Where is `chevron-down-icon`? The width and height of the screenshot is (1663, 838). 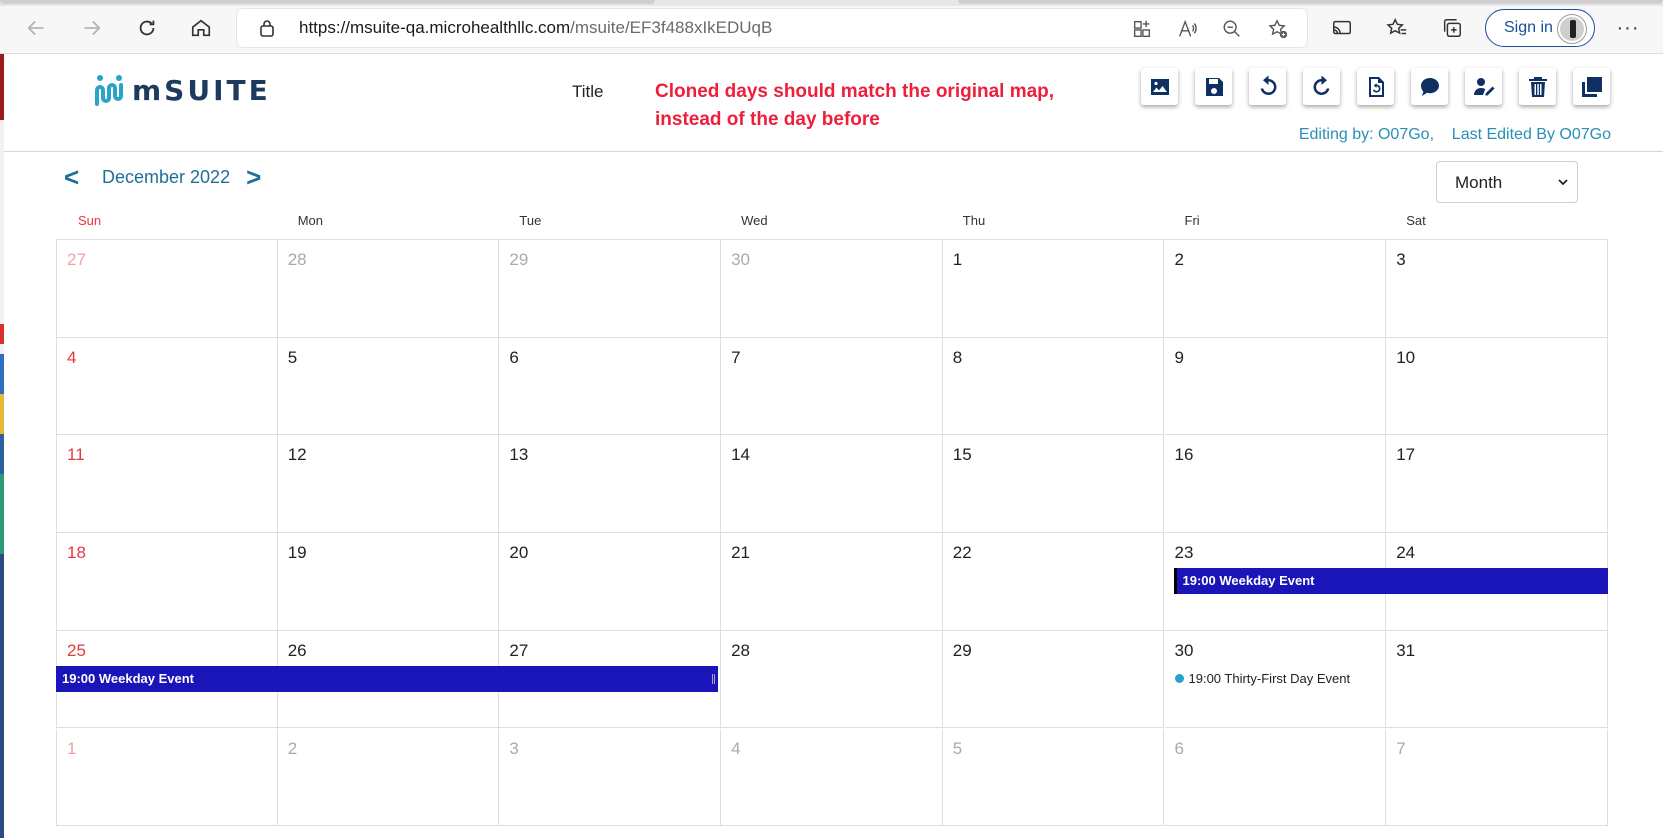
chevron-down-icon is located at coordinates (1563, 182).